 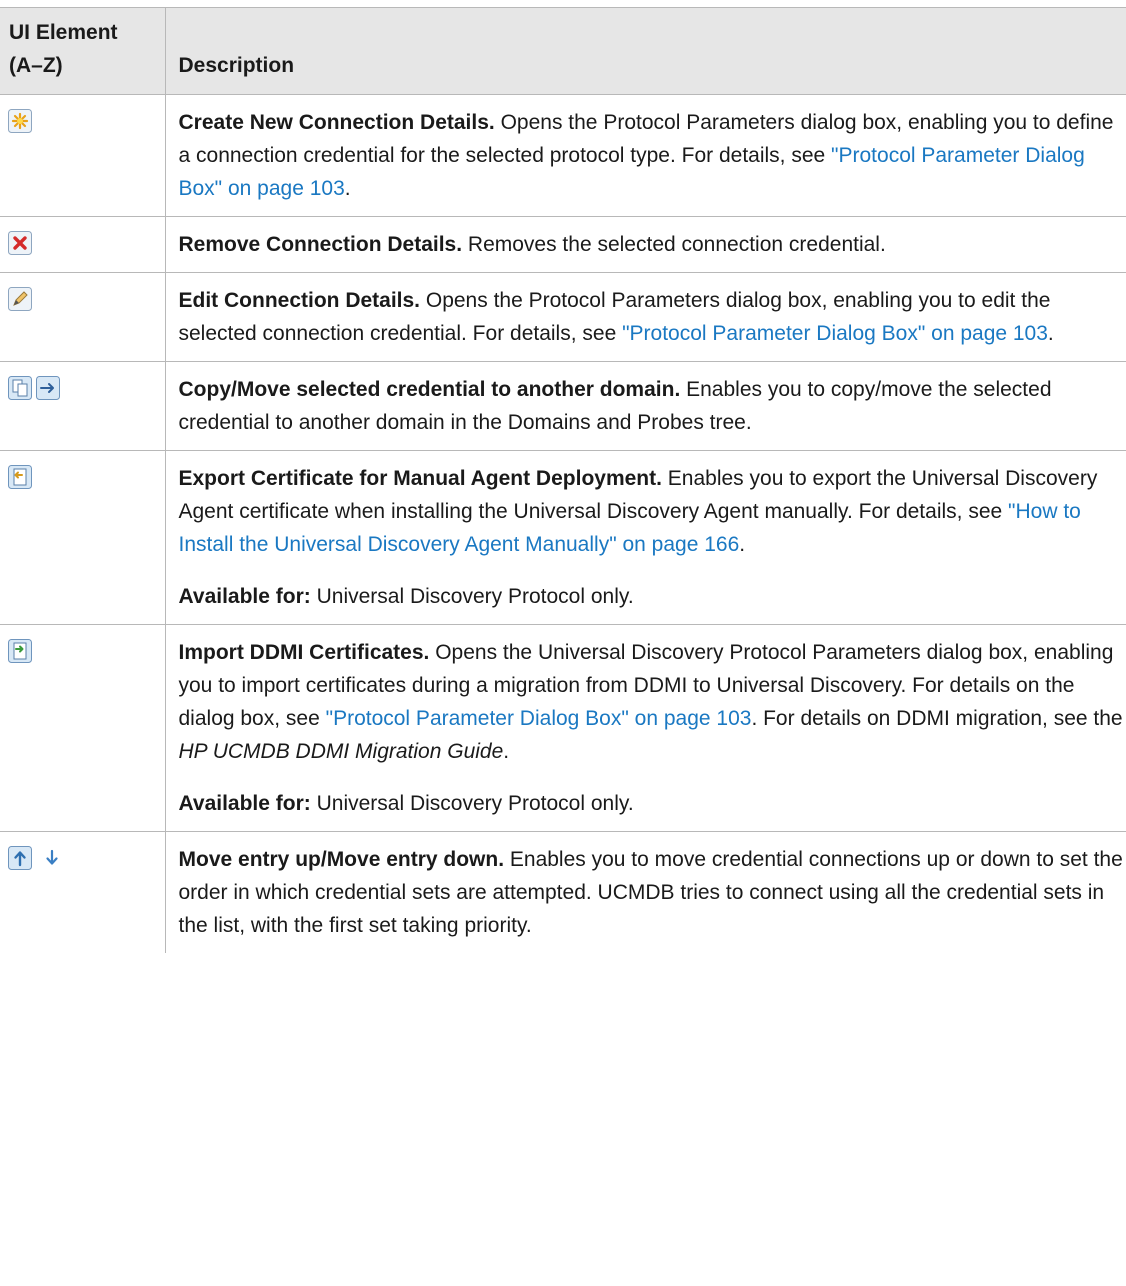 What do you see at coordinates (20, 388) in the screenshot?
I see `copy-icon` at bounding box center [20, 388].